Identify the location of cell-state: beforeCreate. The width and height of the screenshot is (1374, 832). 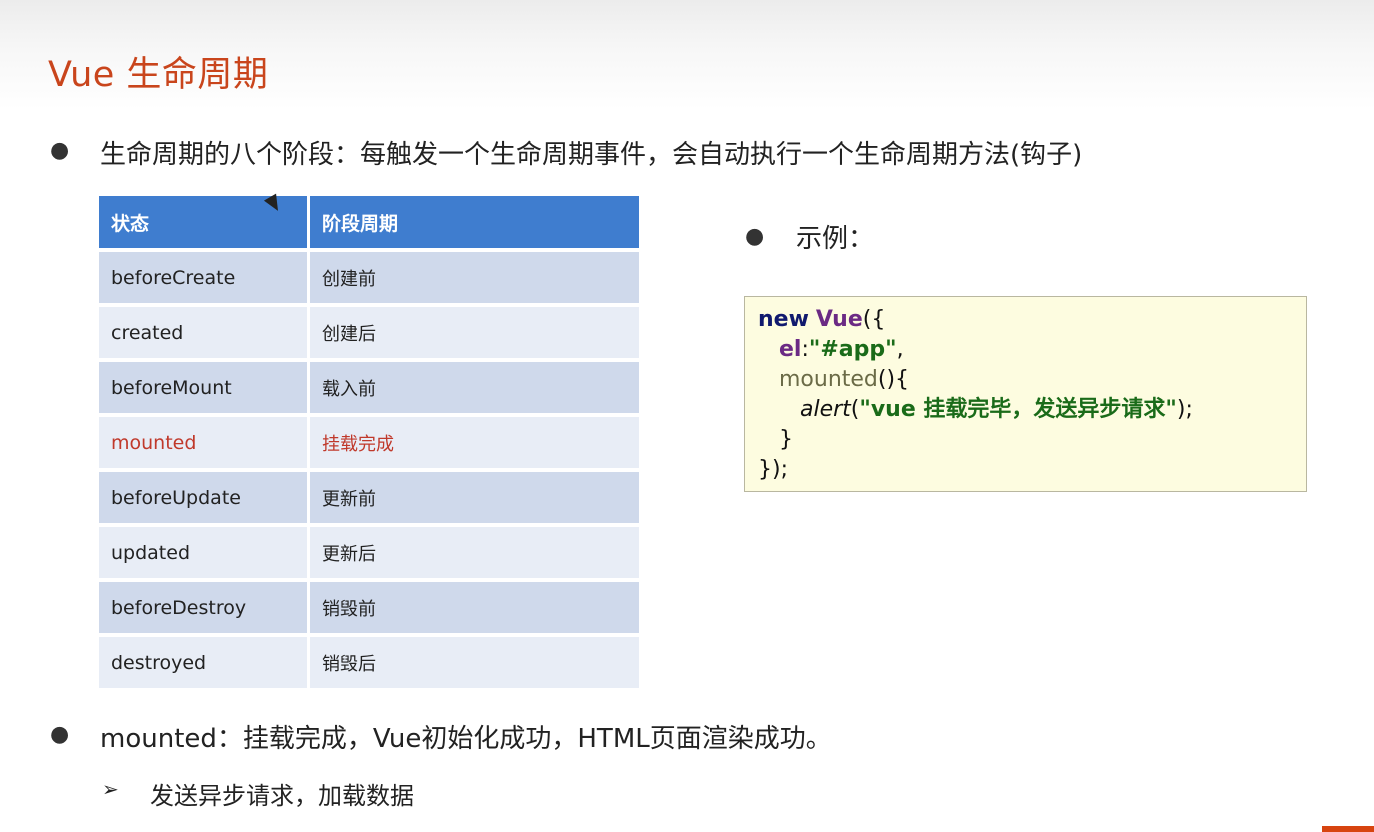
(204, 276).